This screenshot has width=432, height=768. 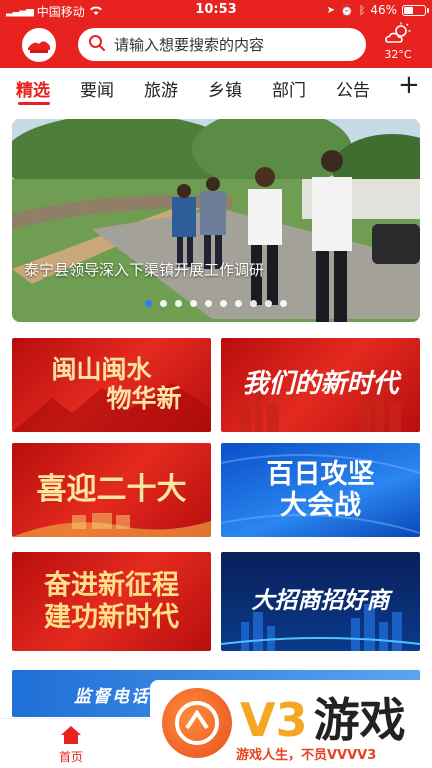 What do you see at coordinates (189, 45) in the screenshot?
I see `search-placeholder: 请输入想要搜索的内容` at bounding box center [189, 45].